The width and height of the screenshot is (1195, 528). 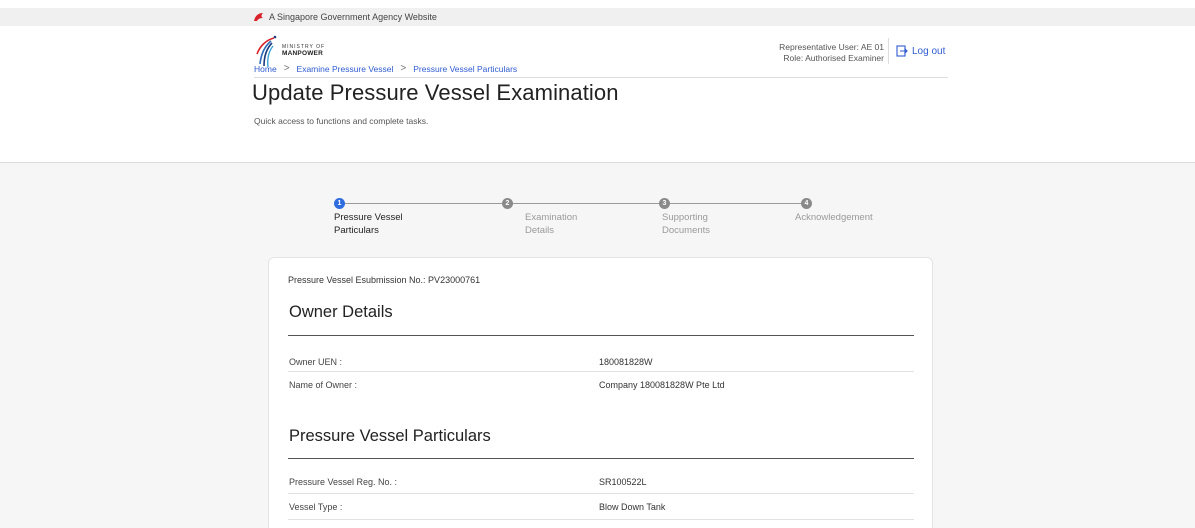 What do you see at coordinates (686, 224) in the screenshot?
I see `step-3-label: Supporting Documents` at bounding box center [686, 224].